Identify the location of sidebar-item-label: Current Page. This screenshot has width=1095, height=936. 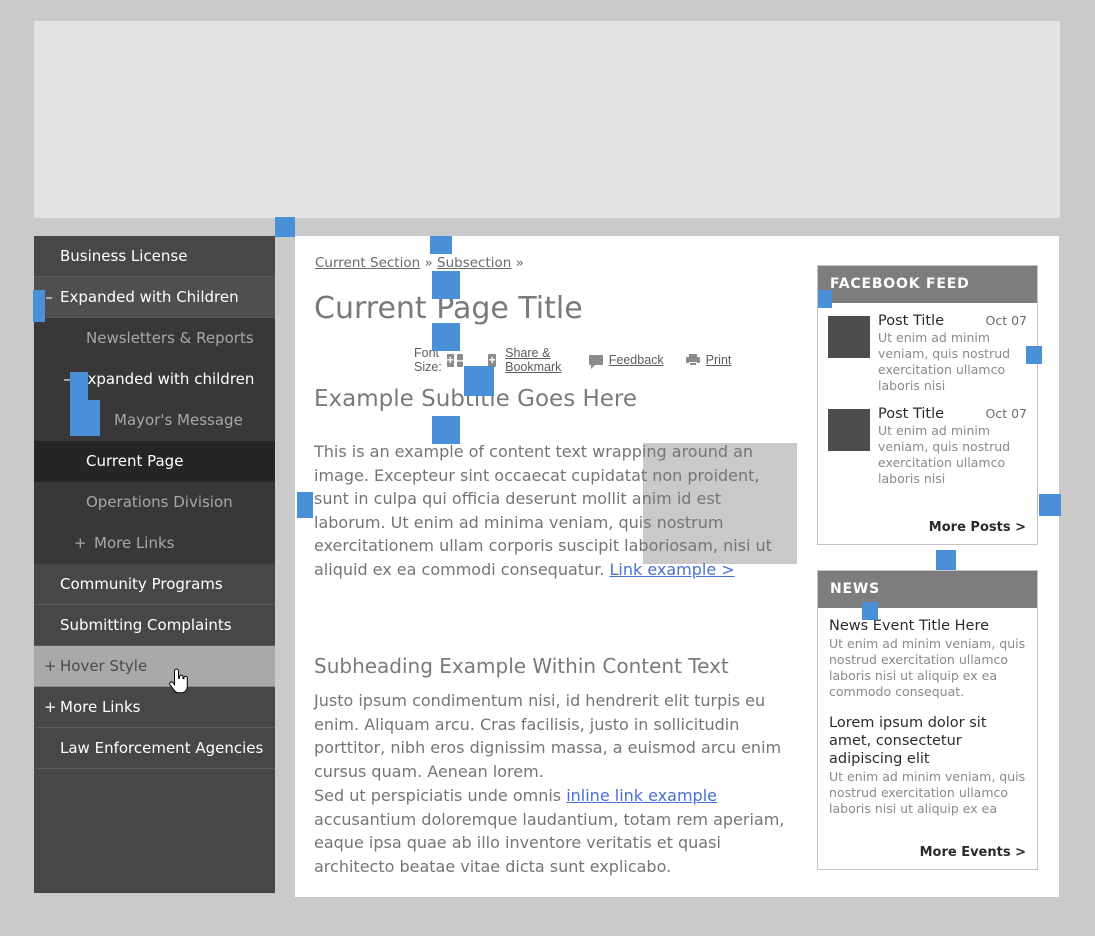
(135, 461).